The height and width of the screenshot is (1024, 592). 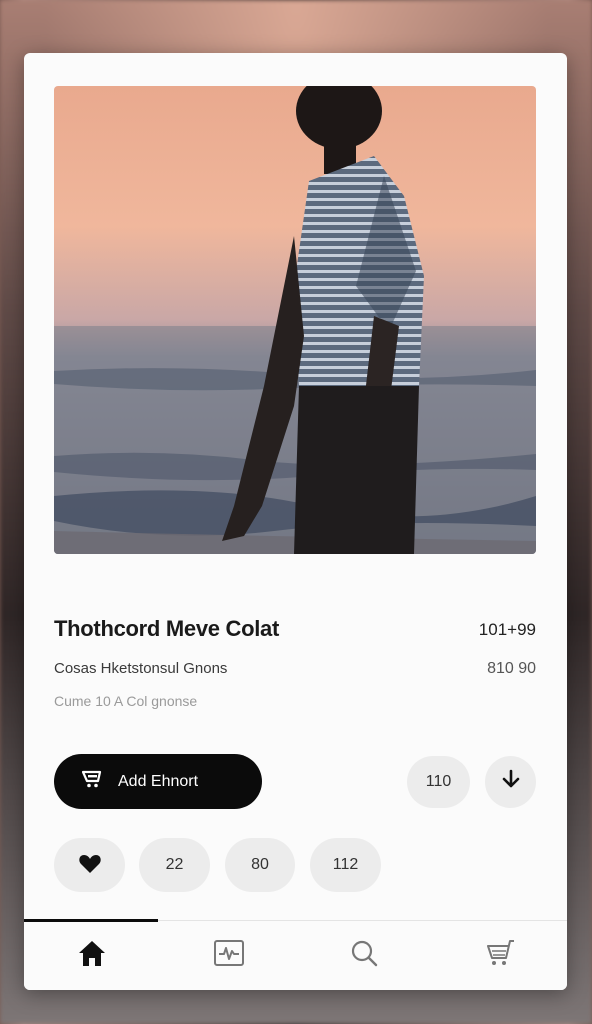 I want to click on product-meta: Cume 10 A Col gnonse, so click(x=126, y=701).